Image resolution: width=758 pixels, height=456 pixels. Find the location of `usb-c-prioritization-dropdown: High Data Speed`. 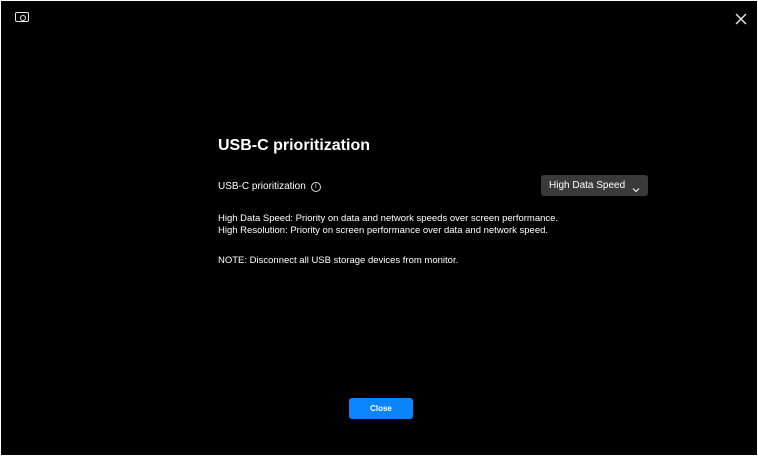

usb-c-prioritization-dropdown: High Data Speed is located at coordinates (594, 185).